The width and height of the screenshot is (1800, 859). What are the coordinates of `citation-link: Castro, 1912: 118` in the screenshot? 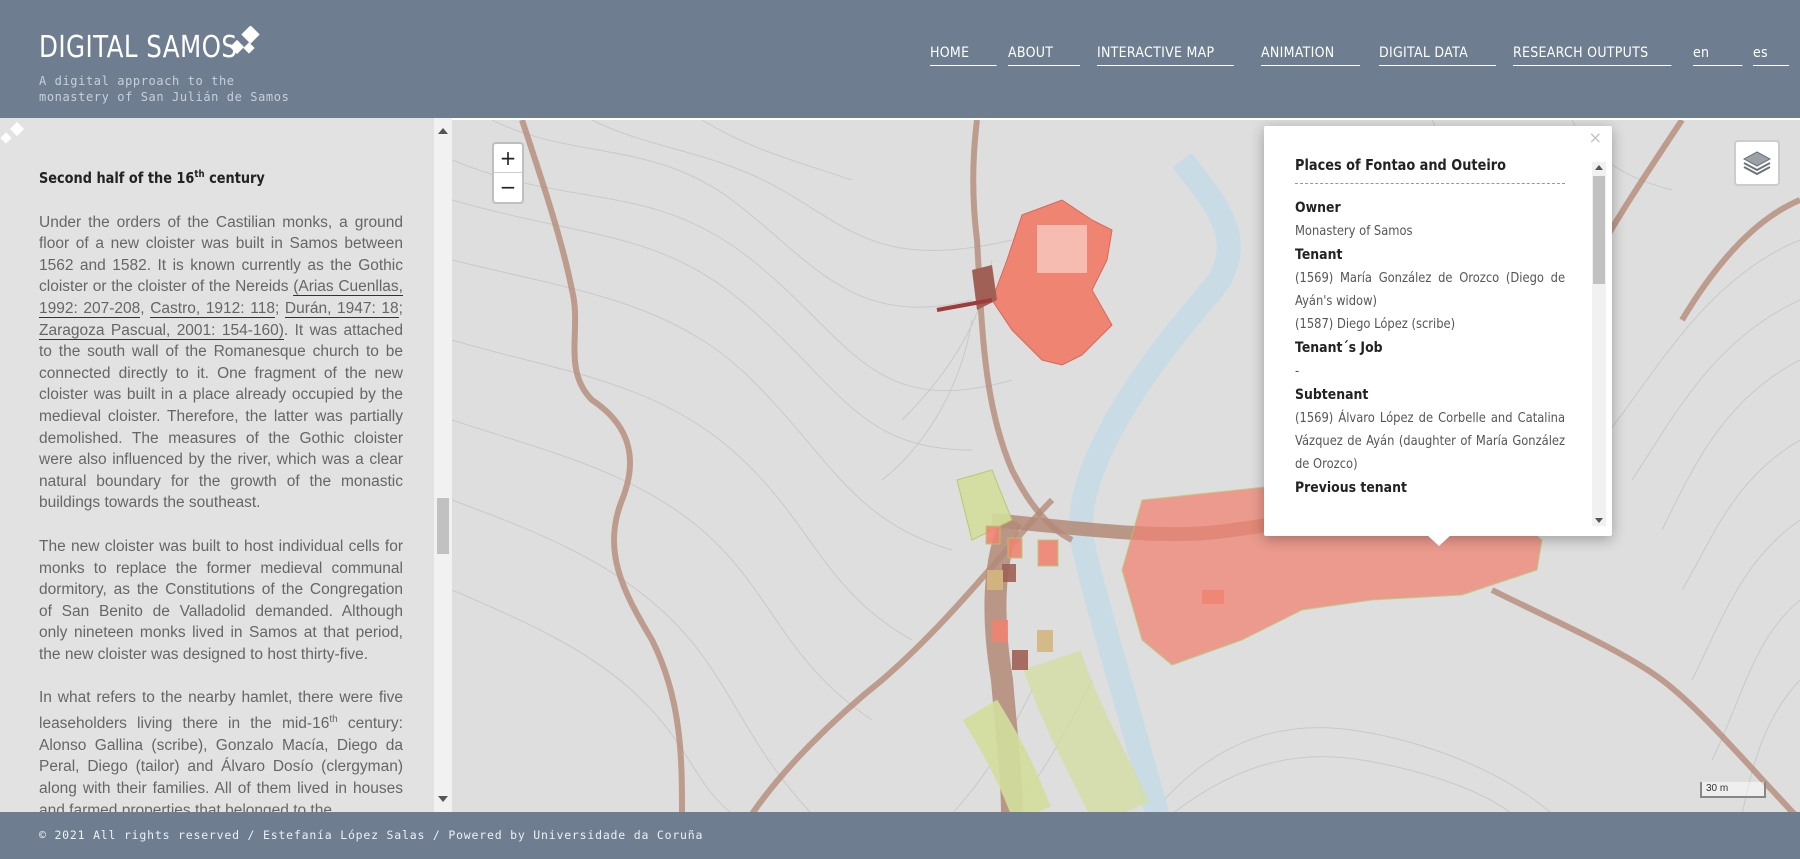 It's located at (212, 308).